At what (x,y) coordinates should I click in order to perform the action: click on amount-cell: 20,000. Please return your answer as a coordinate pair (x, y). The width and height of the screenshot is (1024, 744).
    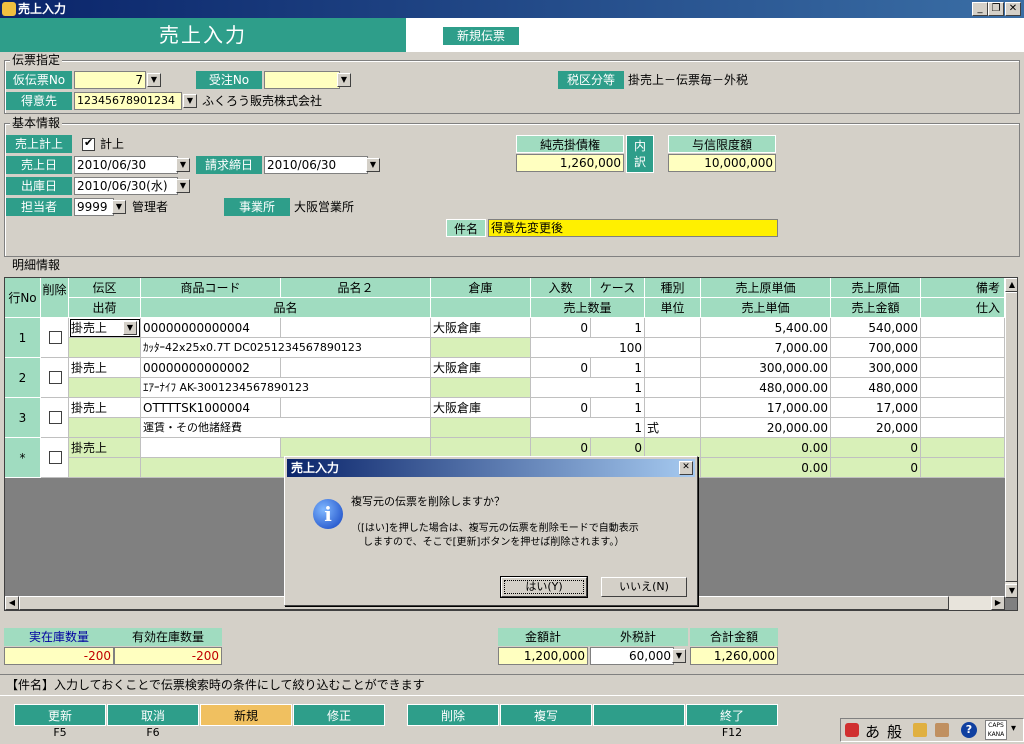
    Looking at the image, I should click on (876, 428).